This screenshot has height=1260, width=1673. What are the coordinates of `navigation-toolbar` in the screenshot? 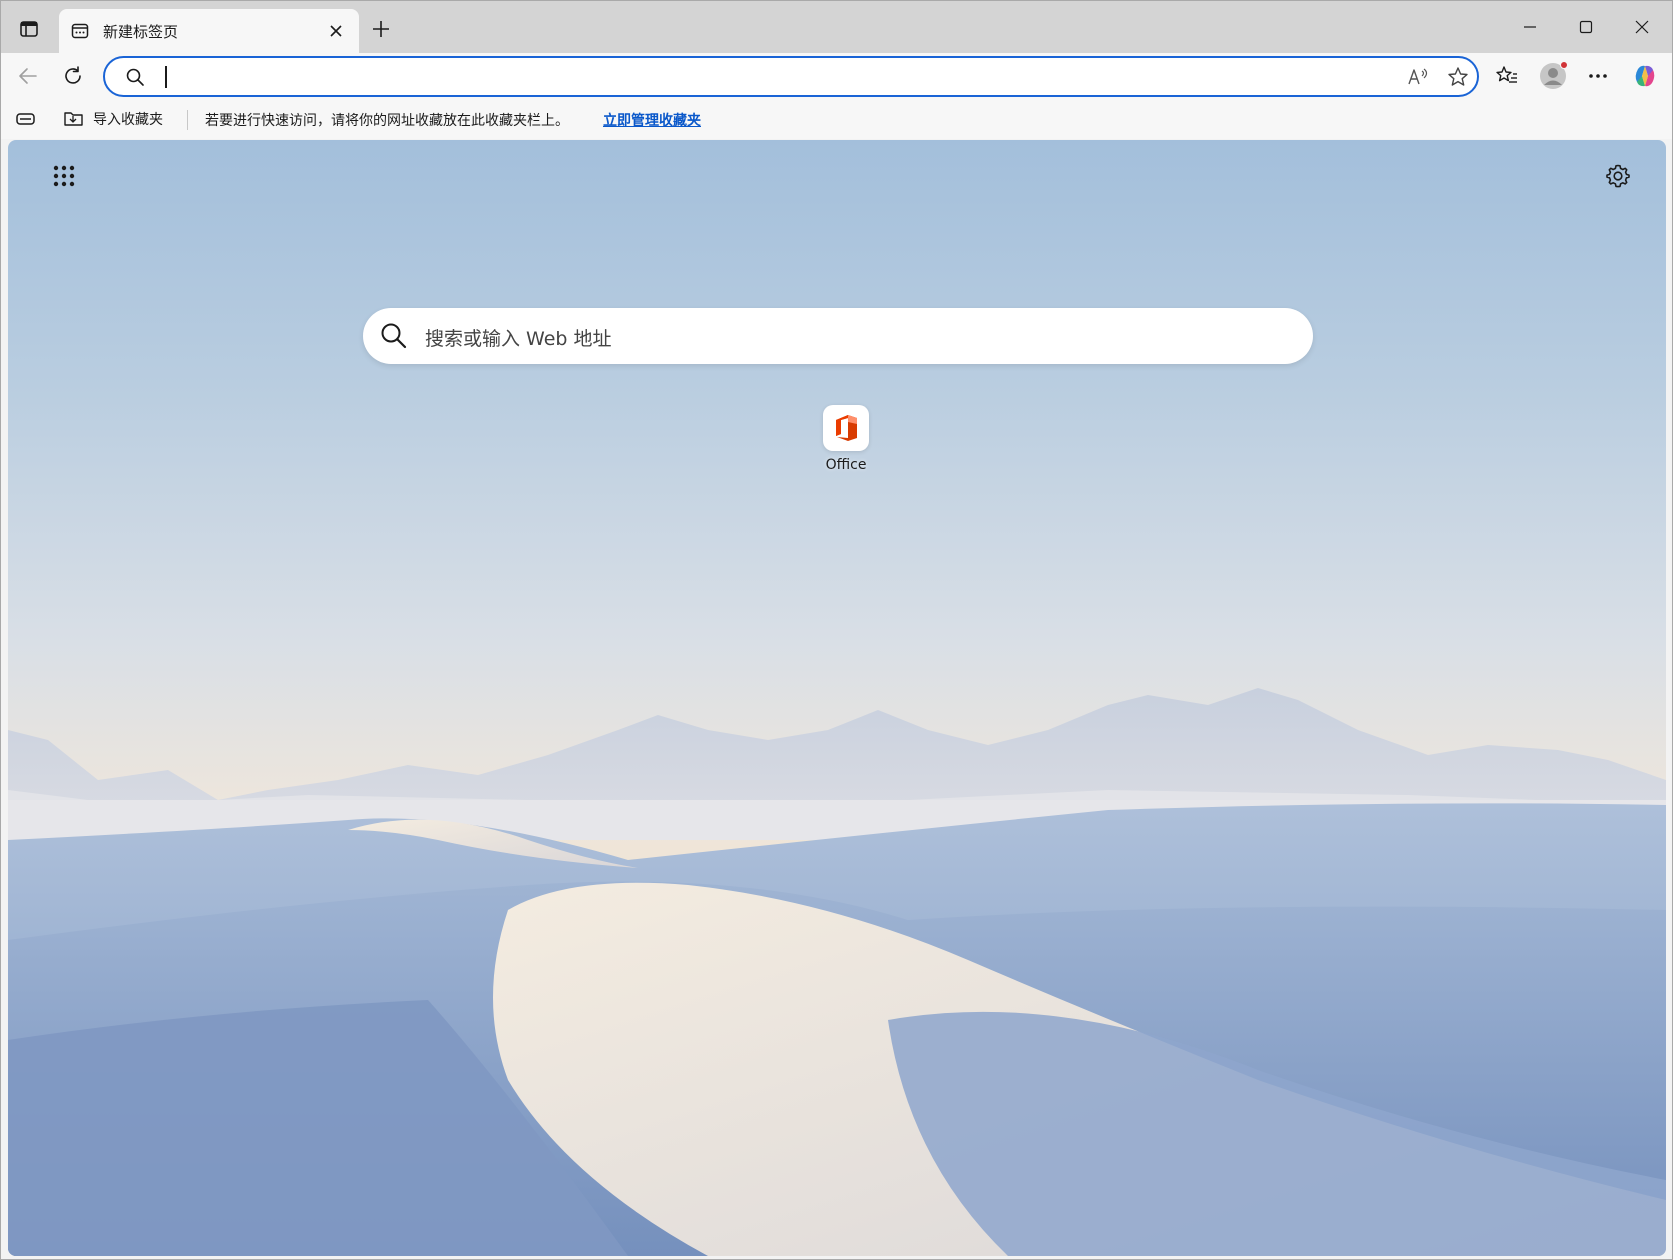 It's located at (836, 76).